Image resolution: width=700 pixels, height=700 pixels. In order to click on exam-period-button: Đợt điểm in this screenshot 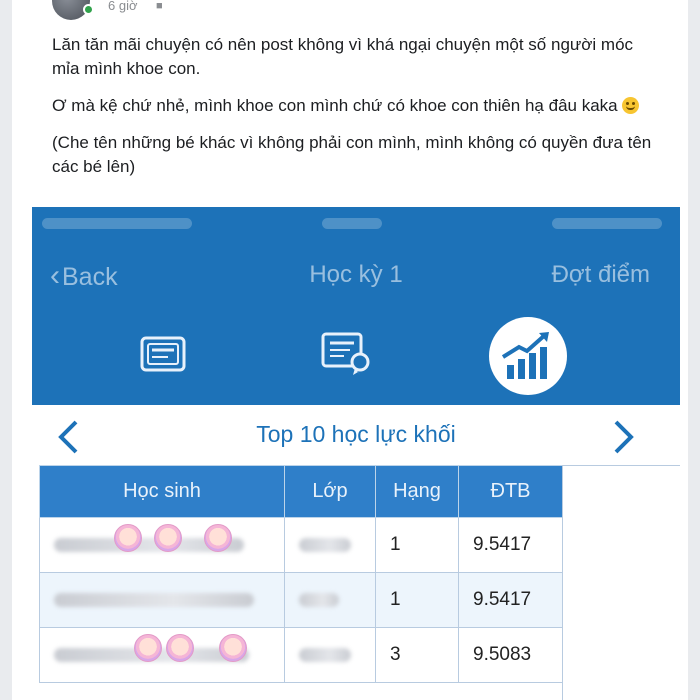, I will do `click(601, 275)`.